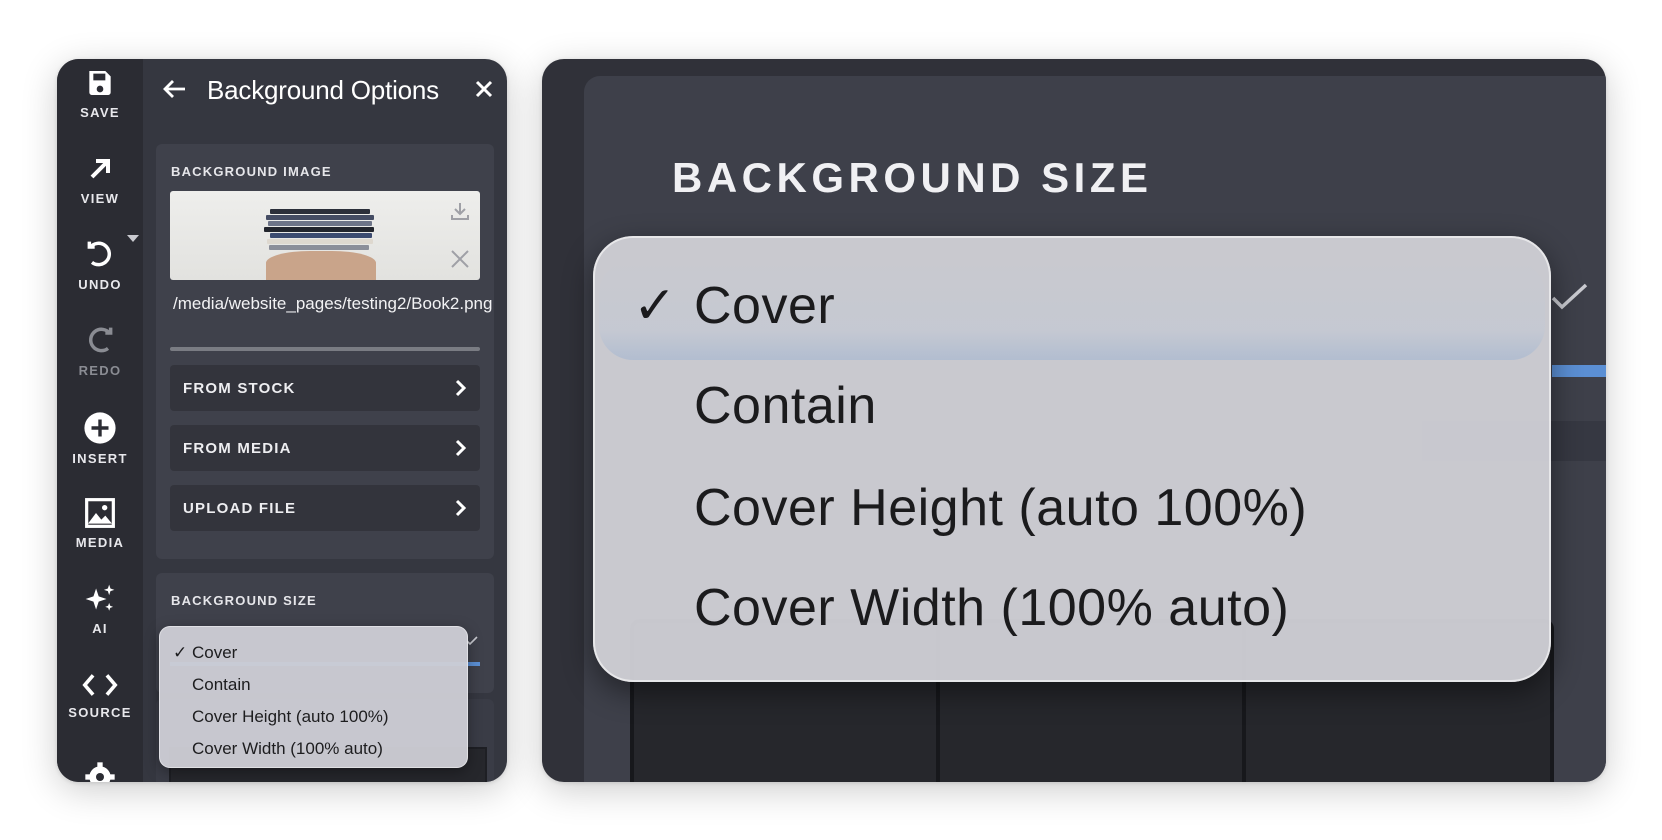 The height and width of the screenshot is (840, 1662). I want to click on source-label: SOURCE, so click(100, 712).